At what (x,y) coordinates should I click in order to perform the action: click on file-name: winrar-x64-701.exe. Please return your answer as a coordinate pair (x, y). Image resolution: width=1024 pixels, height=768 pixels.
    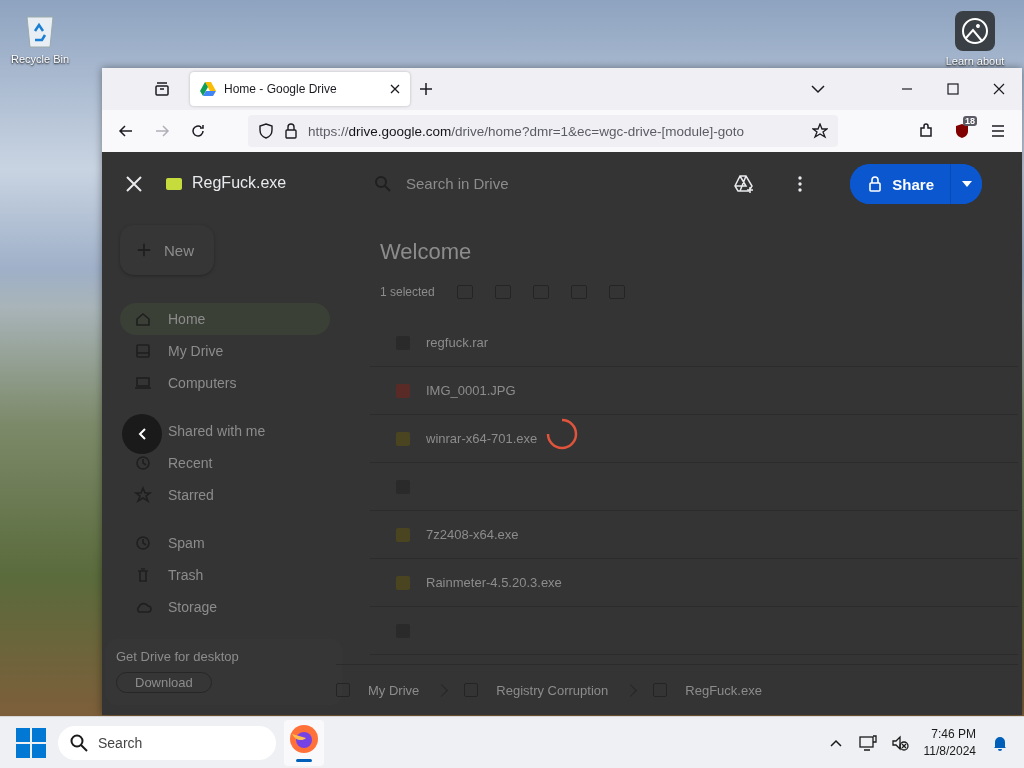
    Looking at the image, I should click on (482, 438).